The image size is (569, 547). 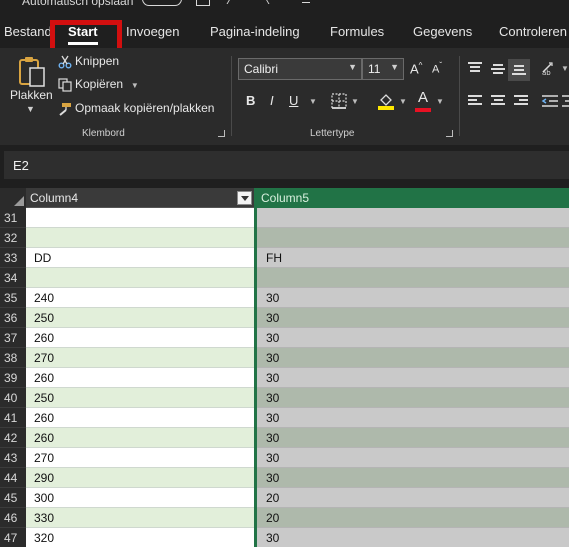 What do you see at coordinates (140, 498) in the screenshot?
I see `cell-column4: 300` at bounding box center [140, 498].